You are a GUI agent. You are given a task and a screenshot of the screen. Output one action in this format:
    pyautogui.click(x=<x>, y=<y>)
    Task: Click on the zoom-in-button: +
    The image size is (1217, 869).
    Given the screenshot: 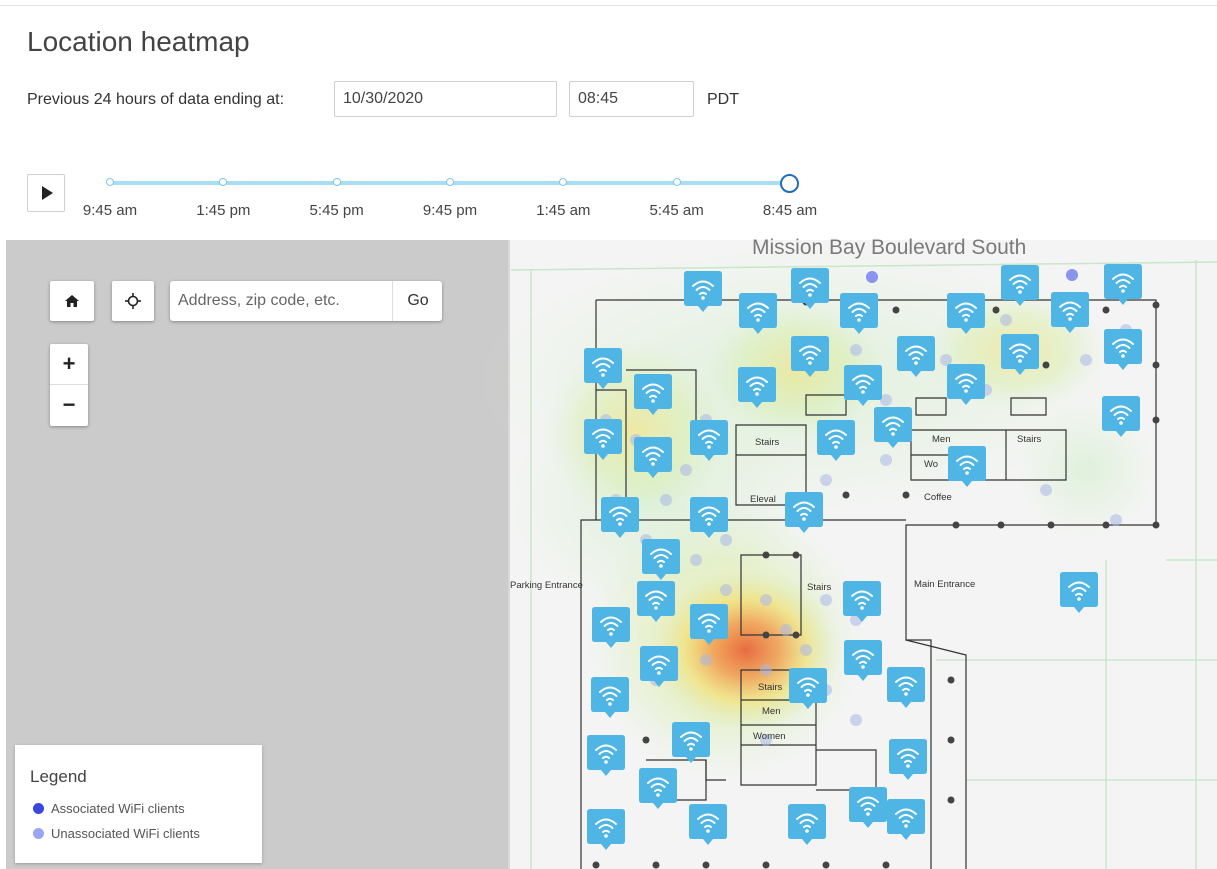 What is the action you would take?
    pyautogui.click(x=69, y=364)
    